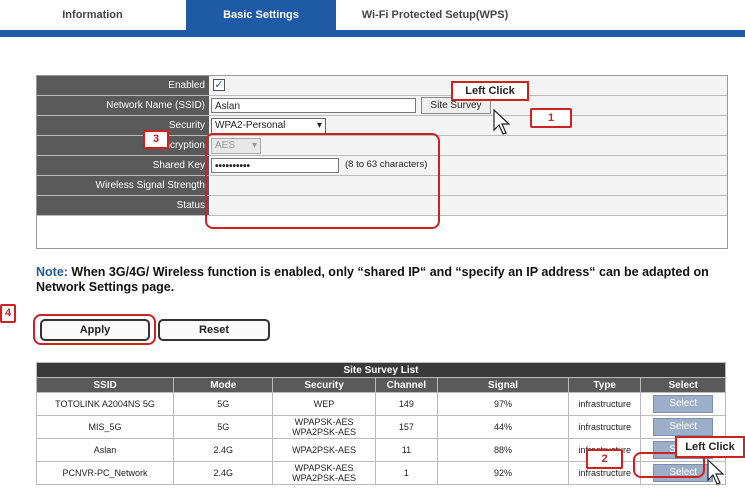 This screenshot has width=745, height=502. What do you see at coordinates (123, 185) in the screenshot?
I see `signal-strength-label: Wireless Signal Strength` at bounding box center [123, 185].